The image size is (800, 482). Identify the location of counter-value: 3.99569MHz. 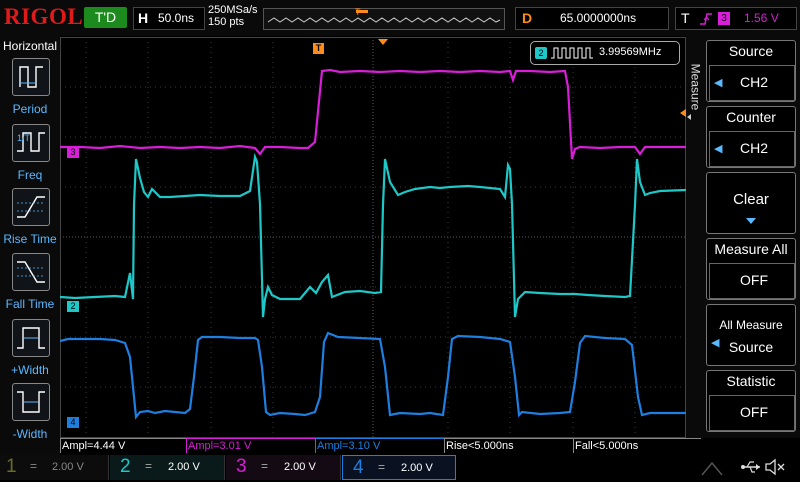
(630, 52).